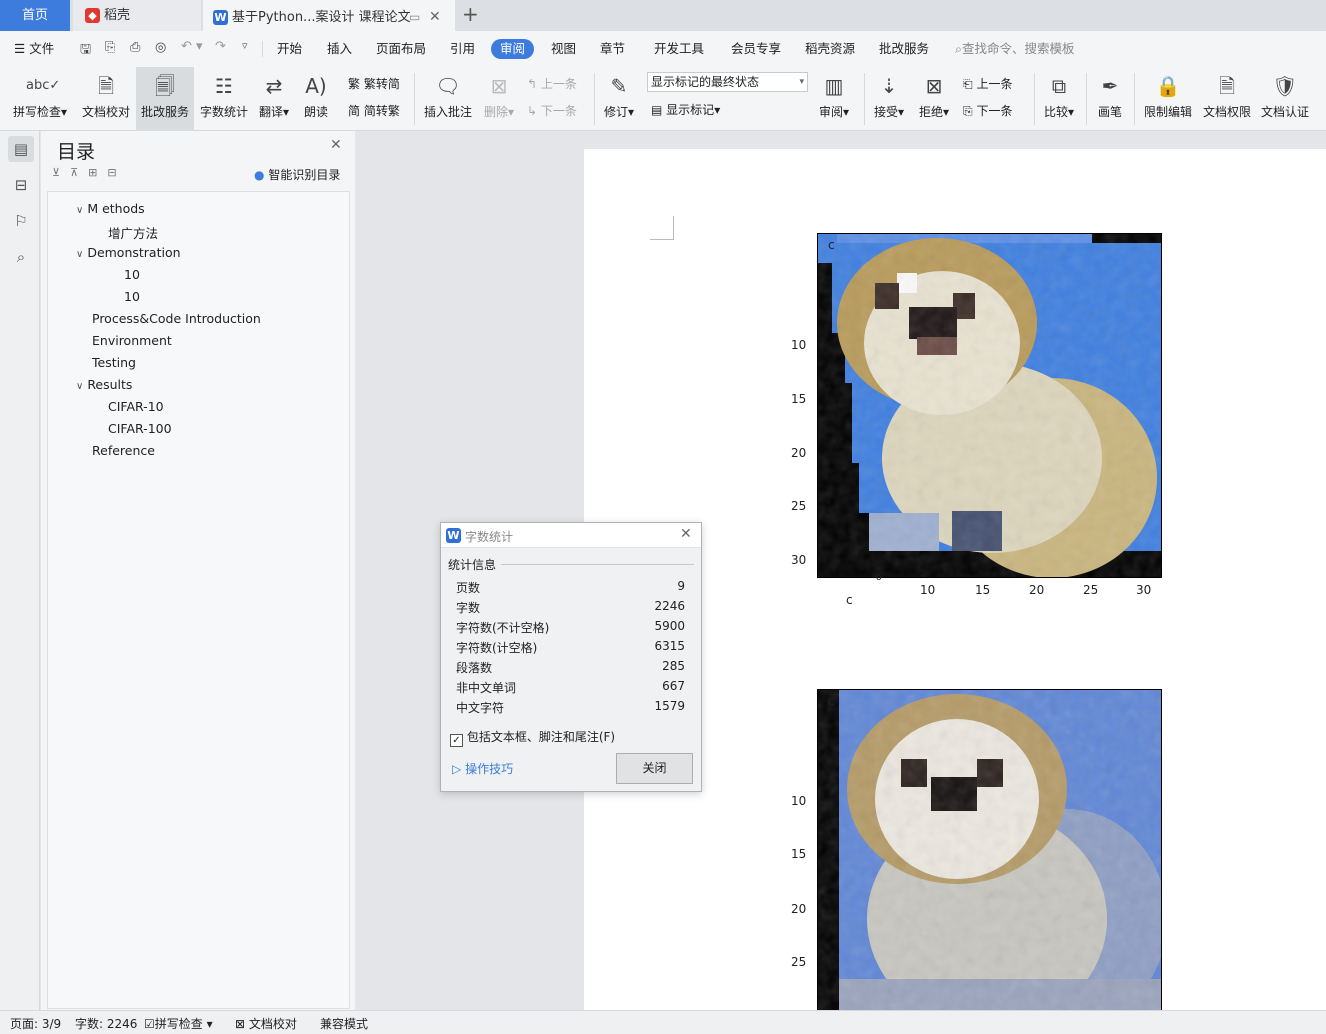 Image resolution: width=1326 pixels, height=1034 pixels. I want to click on toc-item: ∨ Demonstration, so click(128, 252).